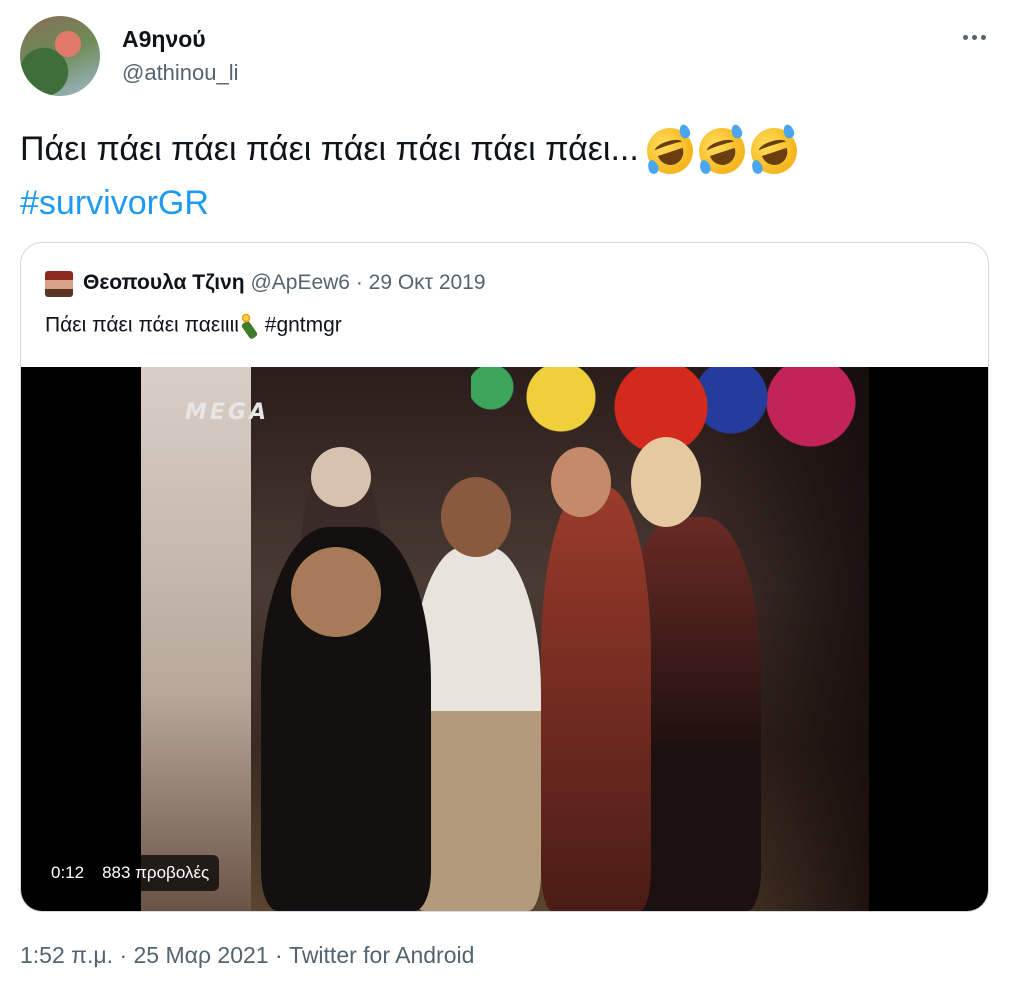 The height and width of the screenshot is (986, 1024). I want to click on quoted-tweet-header: Θεοπουλα Τζινη @ApEew6 · 29 Οκτ 2019, so click(284, 283).